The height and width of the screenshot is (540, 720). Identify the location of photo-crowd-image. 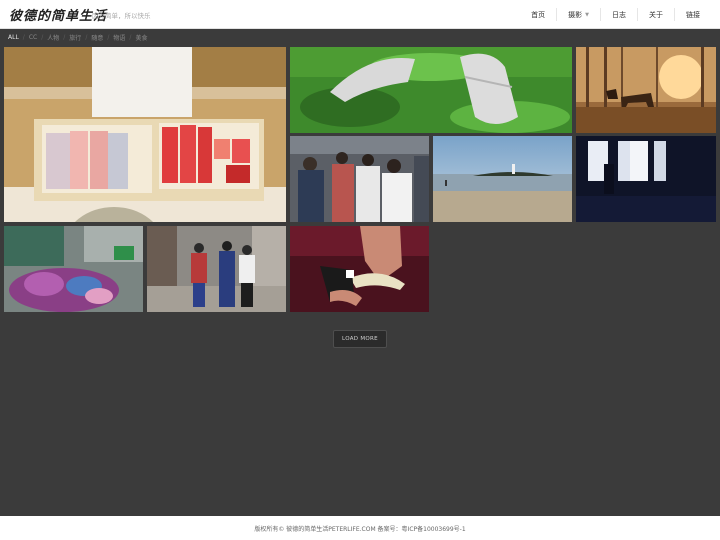
(359, 179).